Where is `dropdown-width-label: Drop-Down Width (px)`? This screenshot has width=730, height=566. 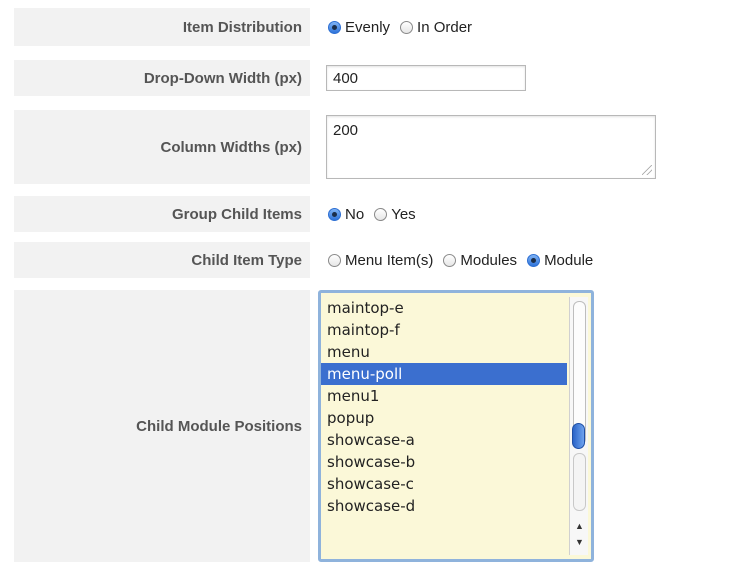
dropdown-width-label: Drop-Down Width (px) is located at coordinates (162, 78).